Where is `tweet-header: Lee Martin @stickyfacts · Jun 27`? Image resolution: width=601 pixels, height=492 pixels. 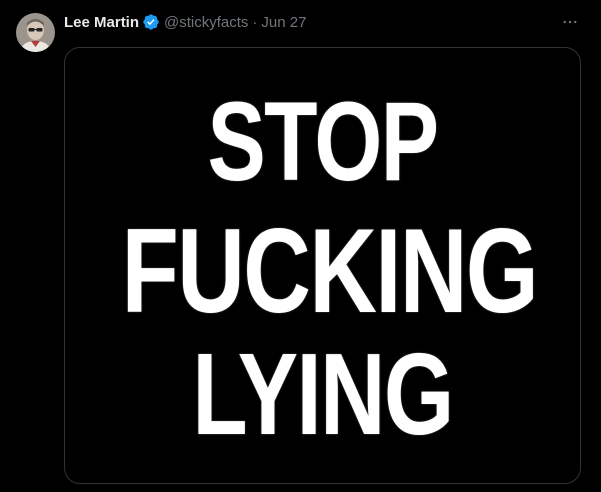 tweet-header: Lee Martin @stickyfacts · Jun 27 is located at coordinates (185, 22).